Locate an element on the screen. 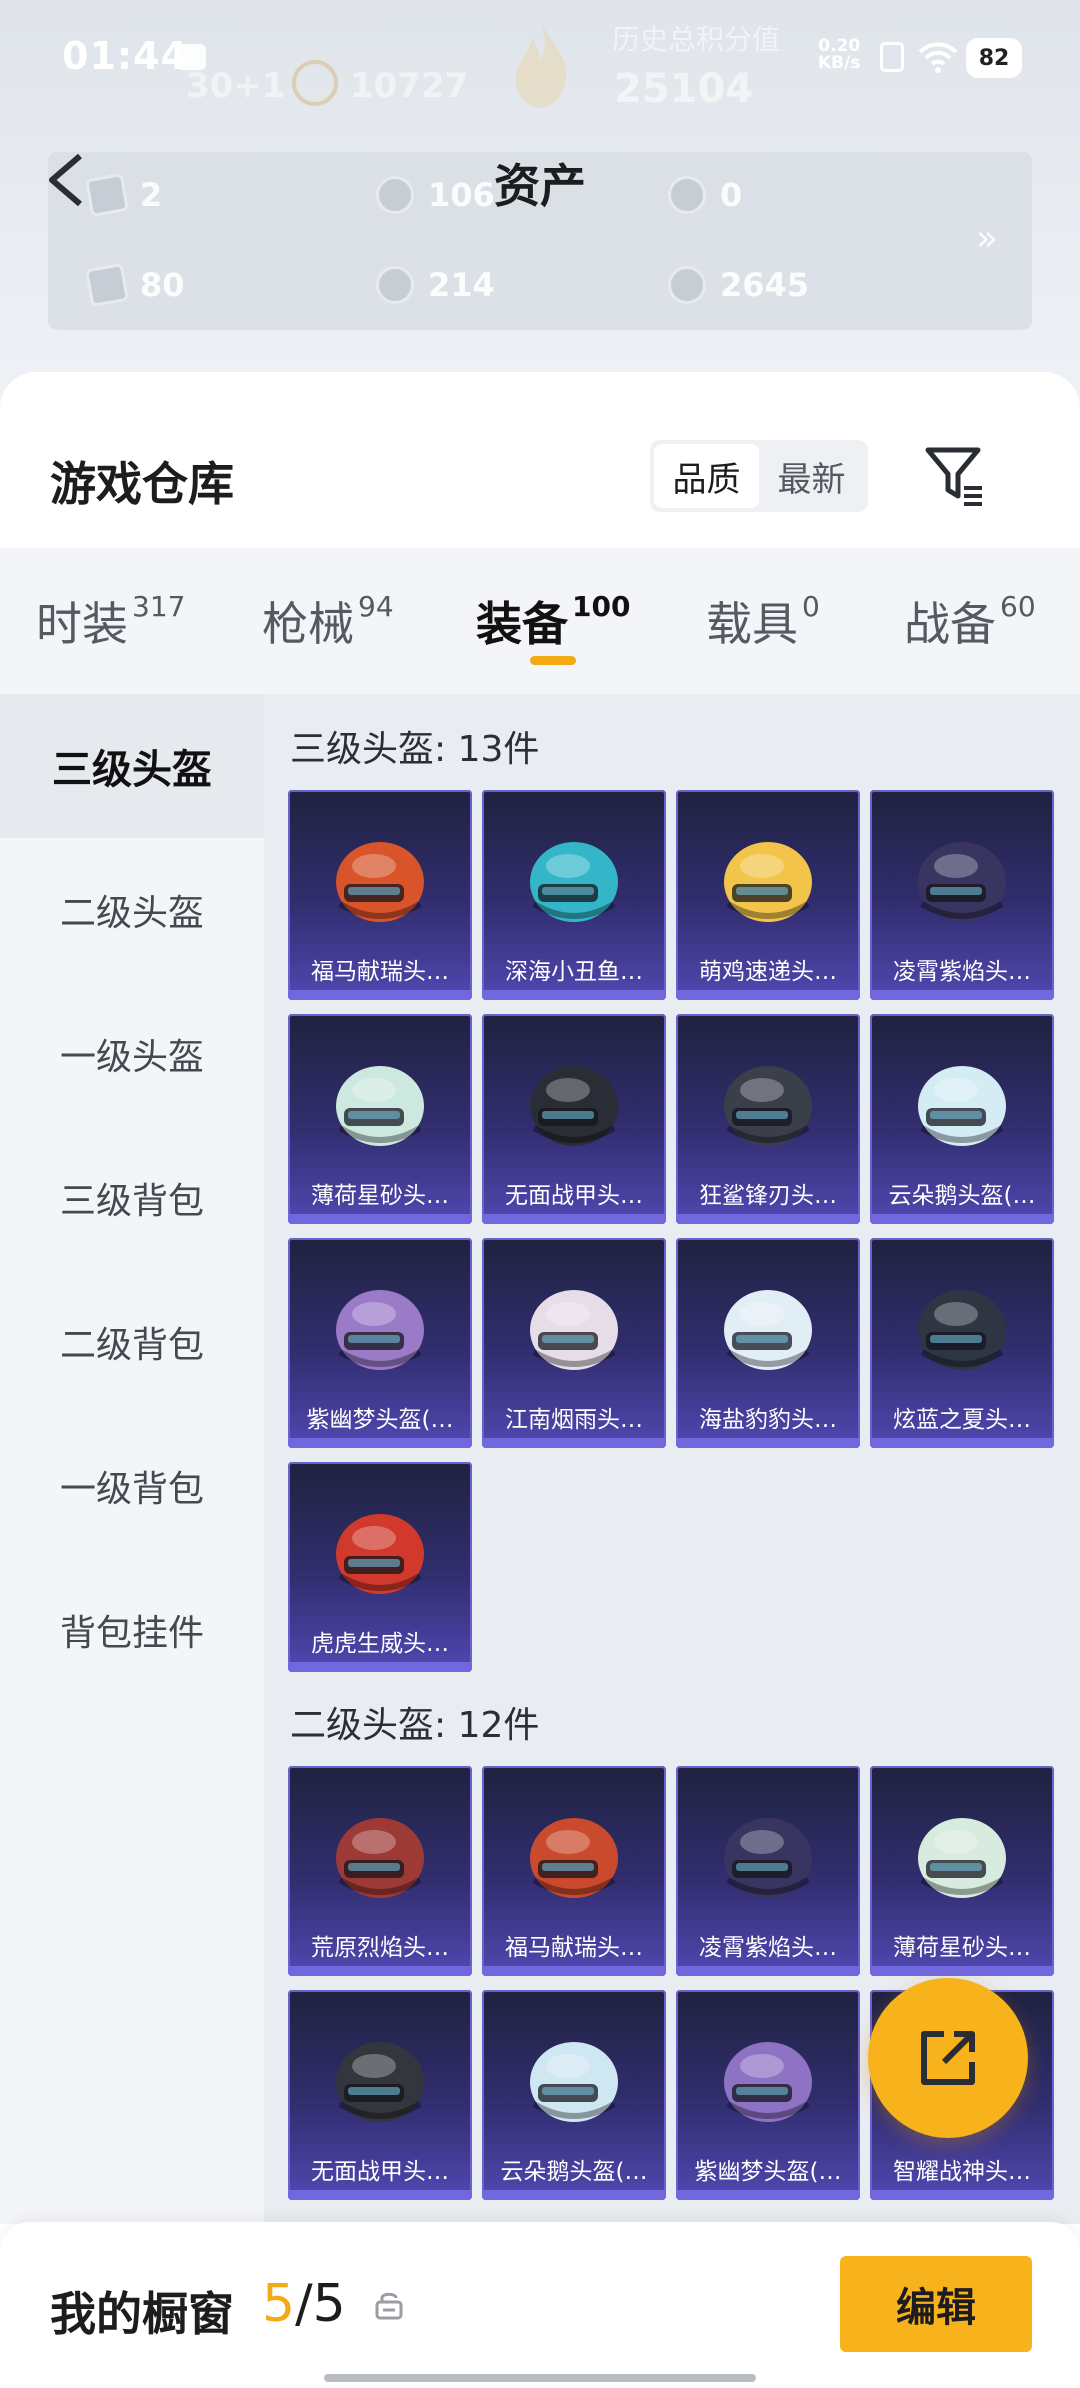 The height and width of the screenshot is (2388, 1080). showcase-current: 5 is located at coordinates (279, 2304).